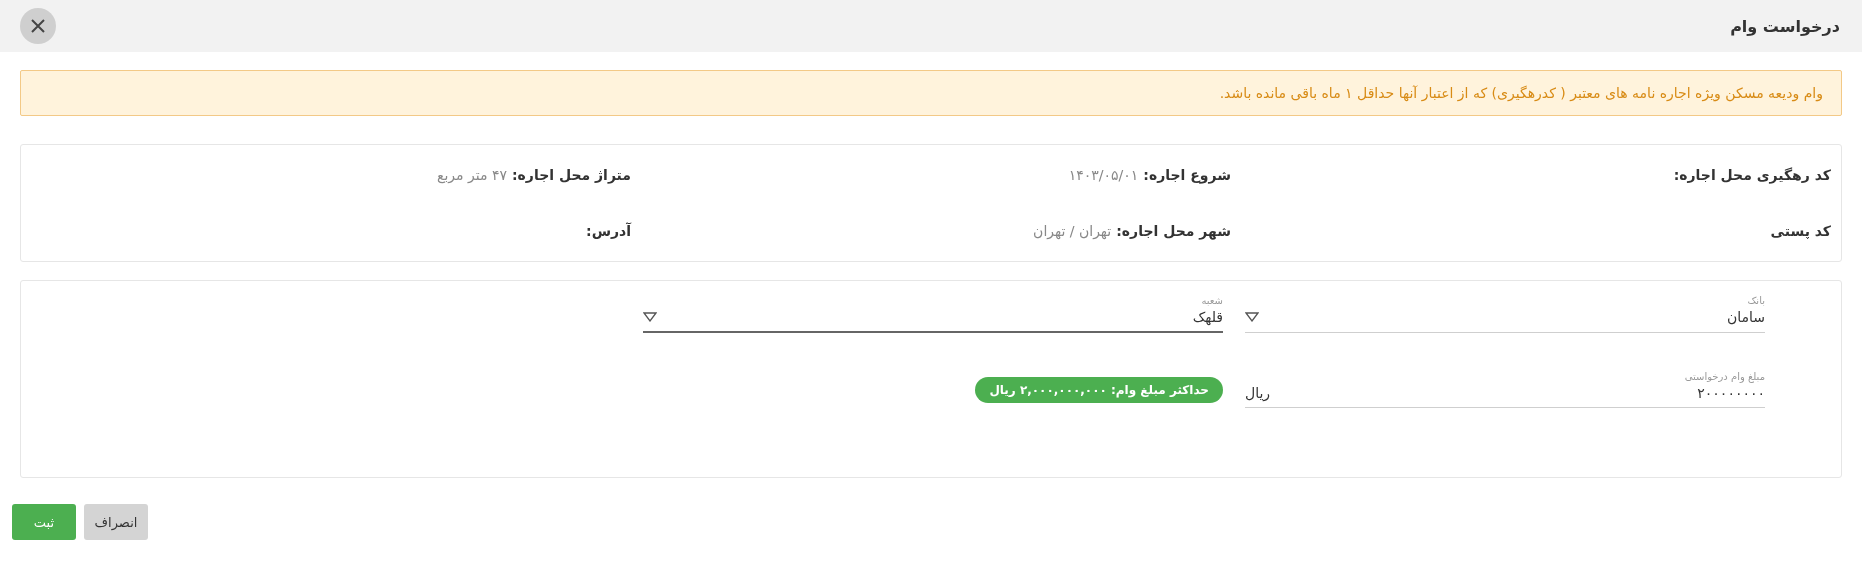  I want to click on dropdown-field: بانک سامان, so click(1505, 314).